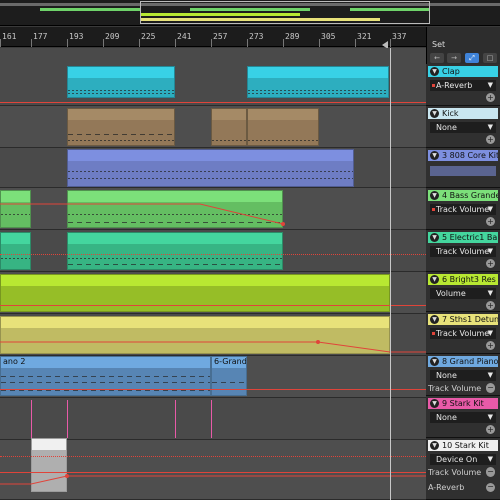 The height and width of the screenshot is (500, 500). I want to click on set-button: Set, so click(438, 44).